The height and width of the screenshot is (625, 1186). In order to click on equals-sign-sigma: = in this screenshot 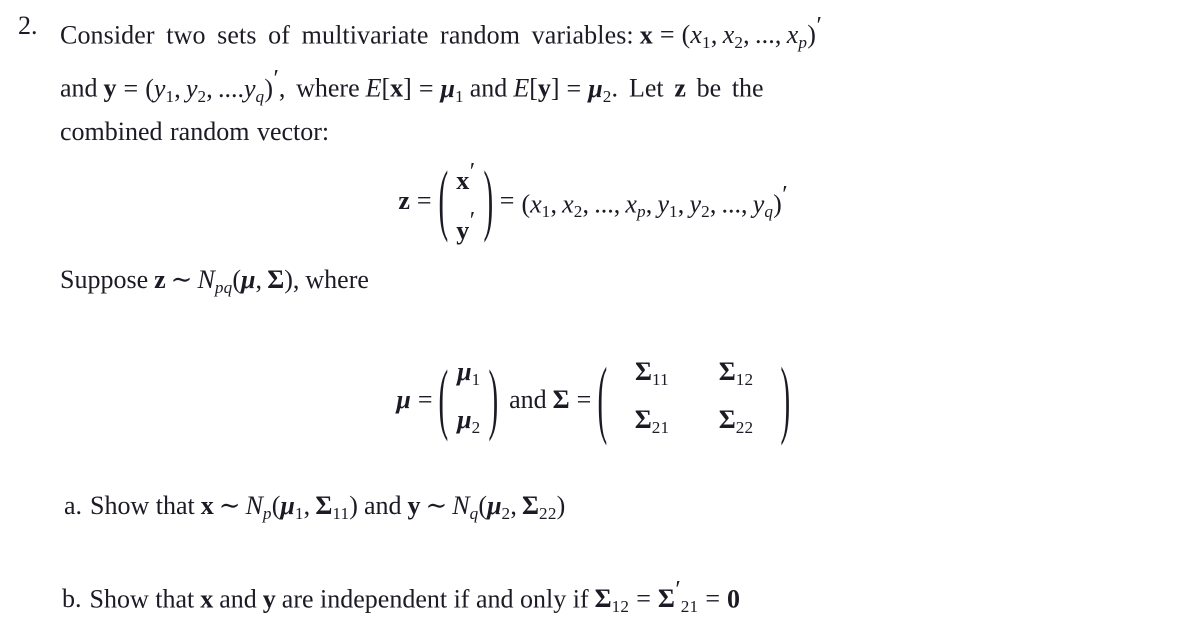, I will do `click(584, 399)`.